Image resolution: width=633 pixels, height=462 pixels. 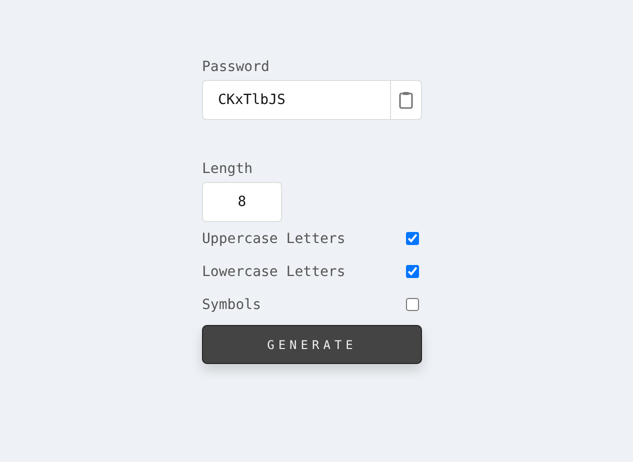 What do you see at coordinates (274, 272) in the screenshot?
I see `option-label: Lowercase Letters` at bounding box center [274, 272].